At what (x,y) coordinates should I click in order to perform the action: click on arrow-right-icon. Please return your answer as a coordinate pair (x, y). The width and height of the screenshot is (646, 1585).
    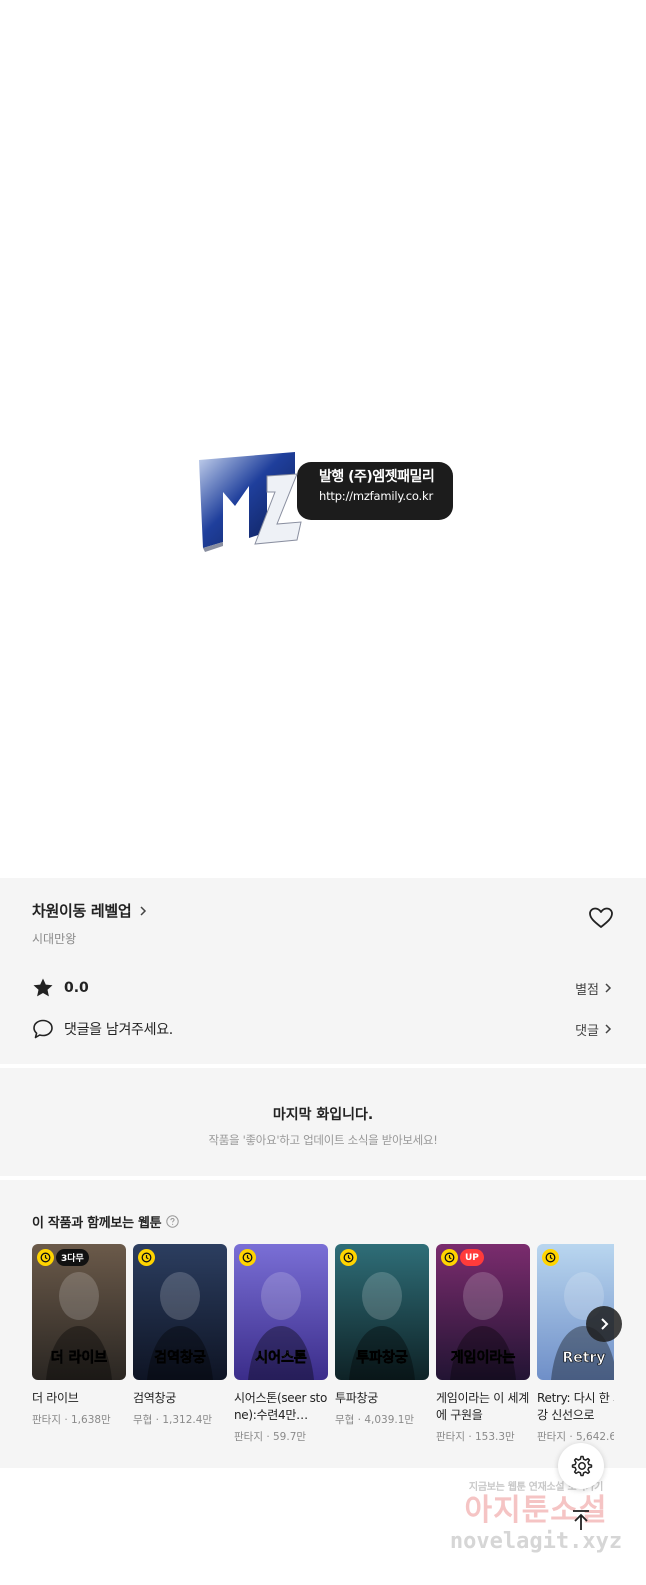
    Looking at the image, I should click on (605, 1324).